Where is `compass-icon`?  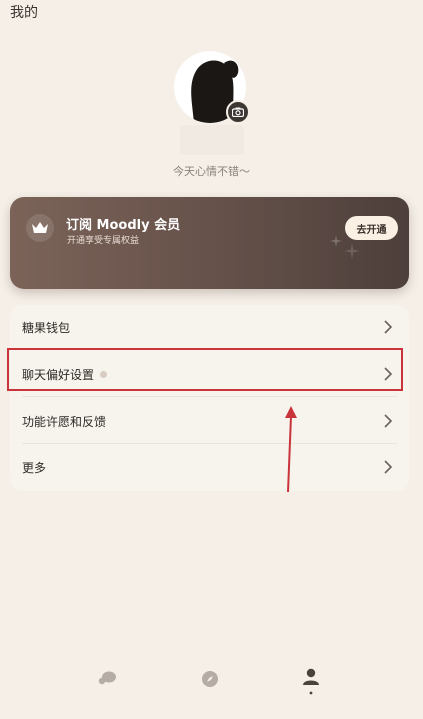 compass-icon is located at coordinates (210, 679).